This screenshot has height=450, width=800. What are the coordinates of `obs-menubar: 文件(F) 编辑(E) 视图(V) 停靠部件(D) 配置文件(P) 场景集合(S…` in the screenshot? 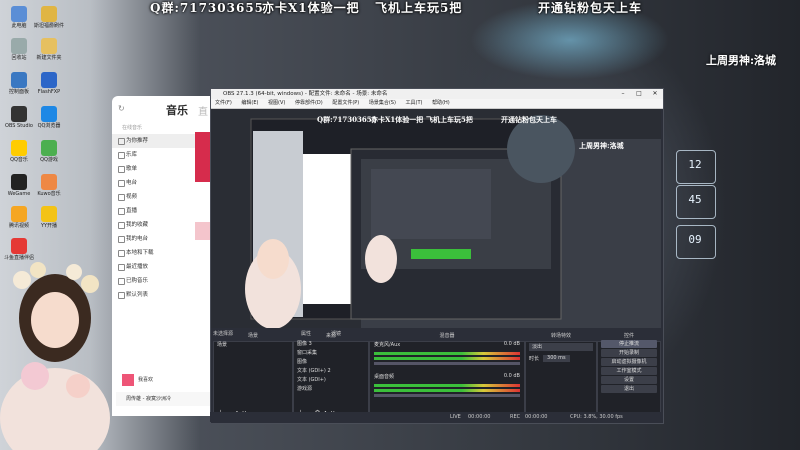 It's located at (437, 104).